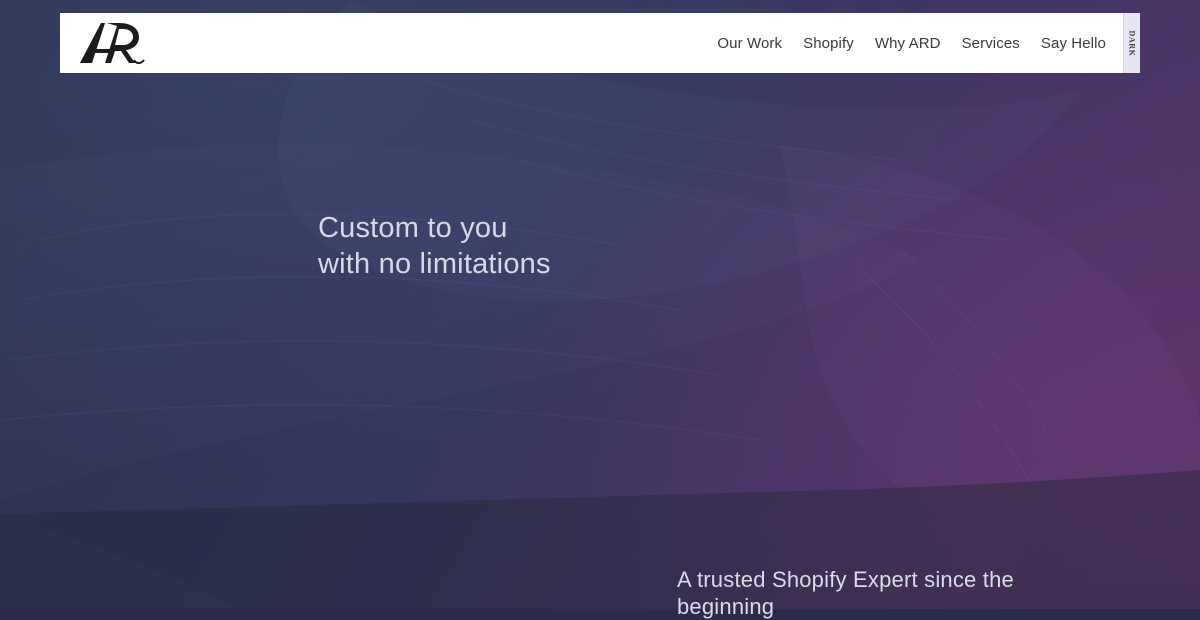  I want to click on theme-toggle-label: DARK, so click(1132, 43).